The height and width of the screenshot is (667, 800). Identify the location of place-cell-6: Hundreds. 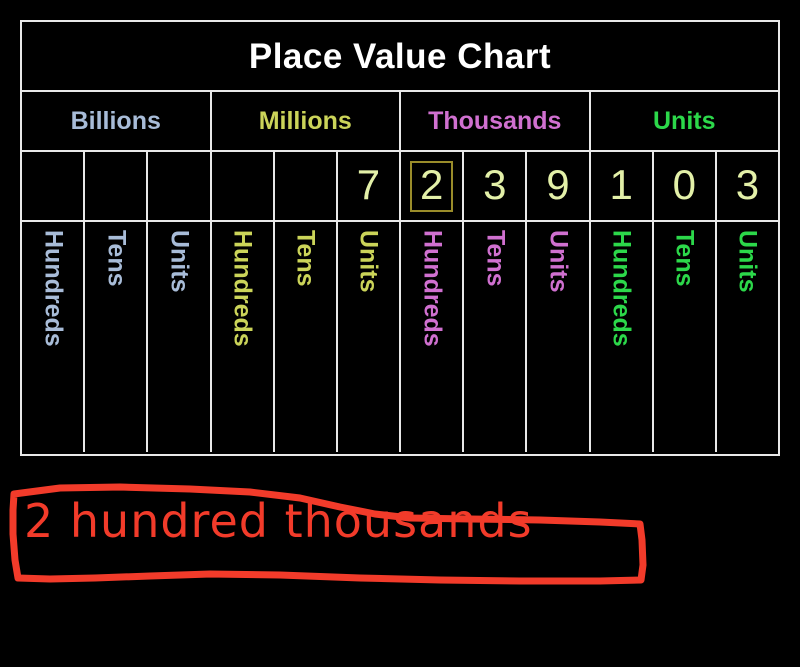
(433, 337).